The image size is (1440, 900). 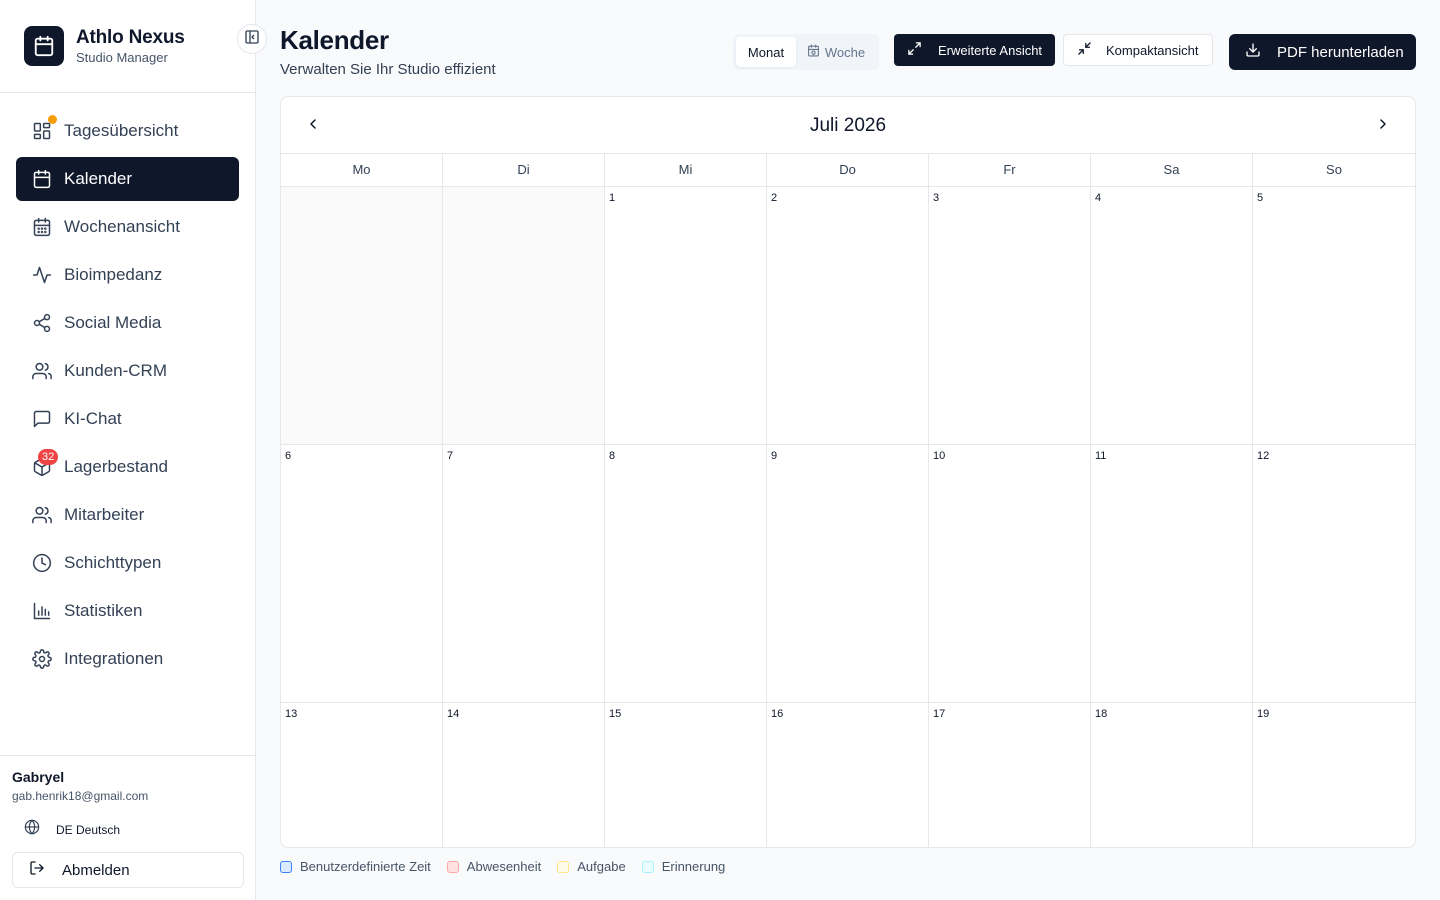 What do you see at coordinates (974, 50) in the screenshot?
I see `extended-view-button: Erweiterte Ansicht` at bounding box center [974, 50].